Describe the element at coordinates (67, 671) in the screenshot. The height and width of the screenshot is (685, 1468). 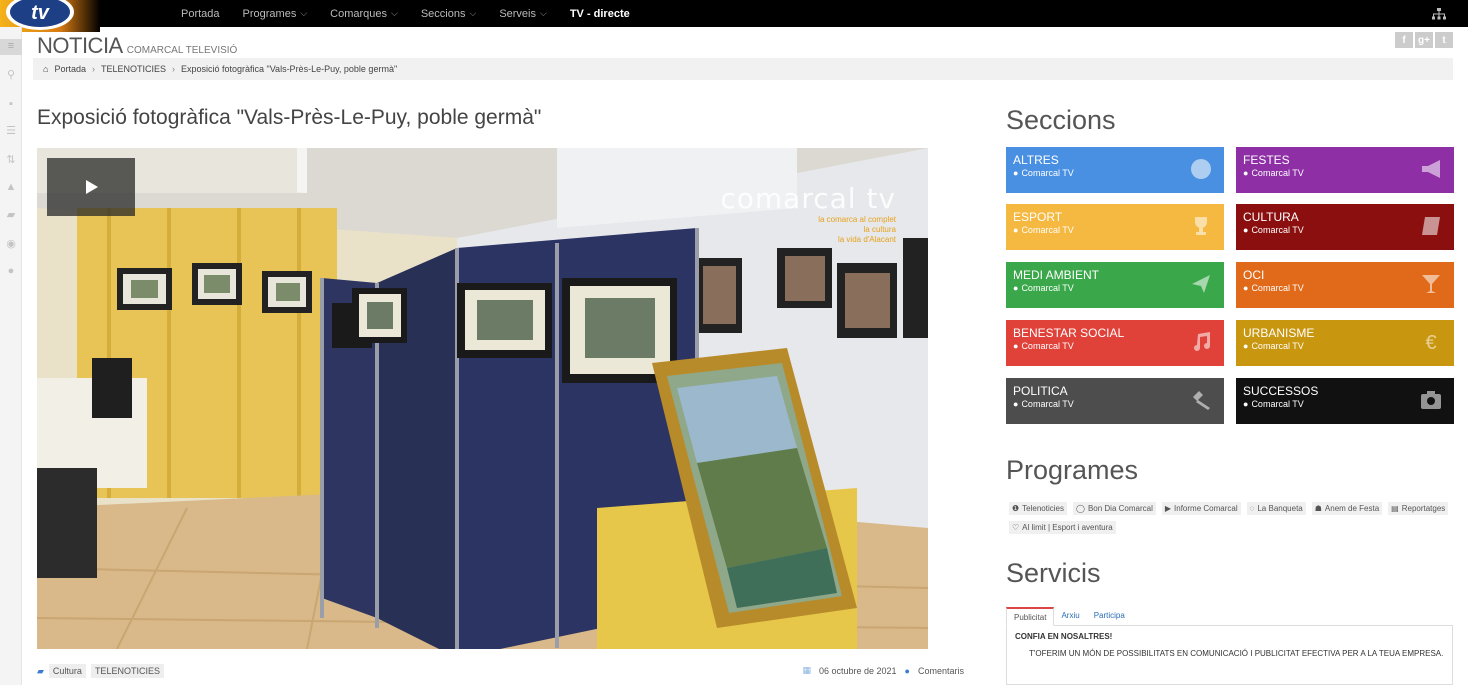
I see `tag-cultura: Cultura` at that location.